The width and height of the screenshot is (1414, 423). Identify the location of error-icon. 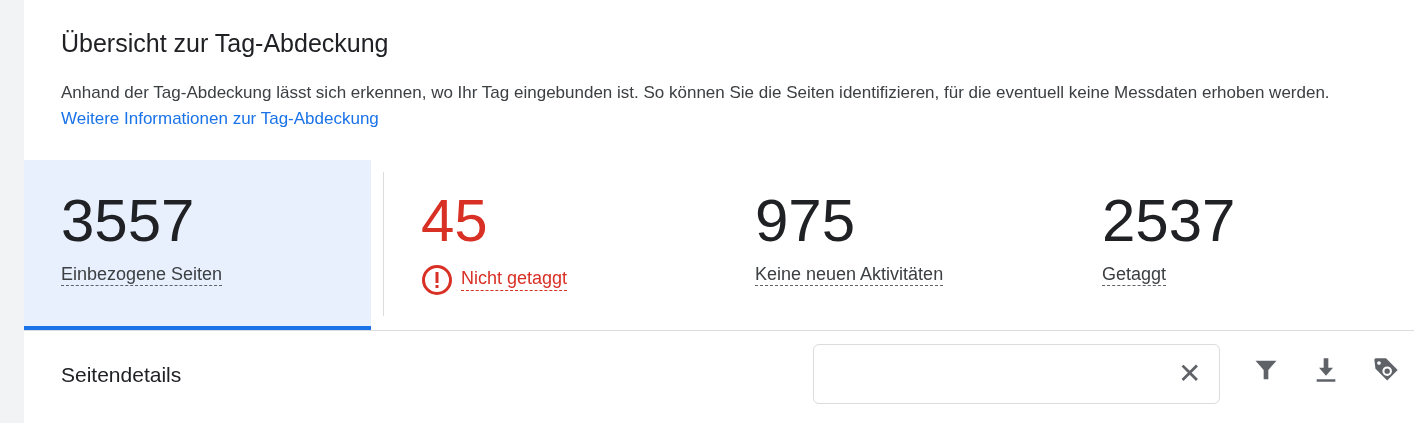
(437, 279).